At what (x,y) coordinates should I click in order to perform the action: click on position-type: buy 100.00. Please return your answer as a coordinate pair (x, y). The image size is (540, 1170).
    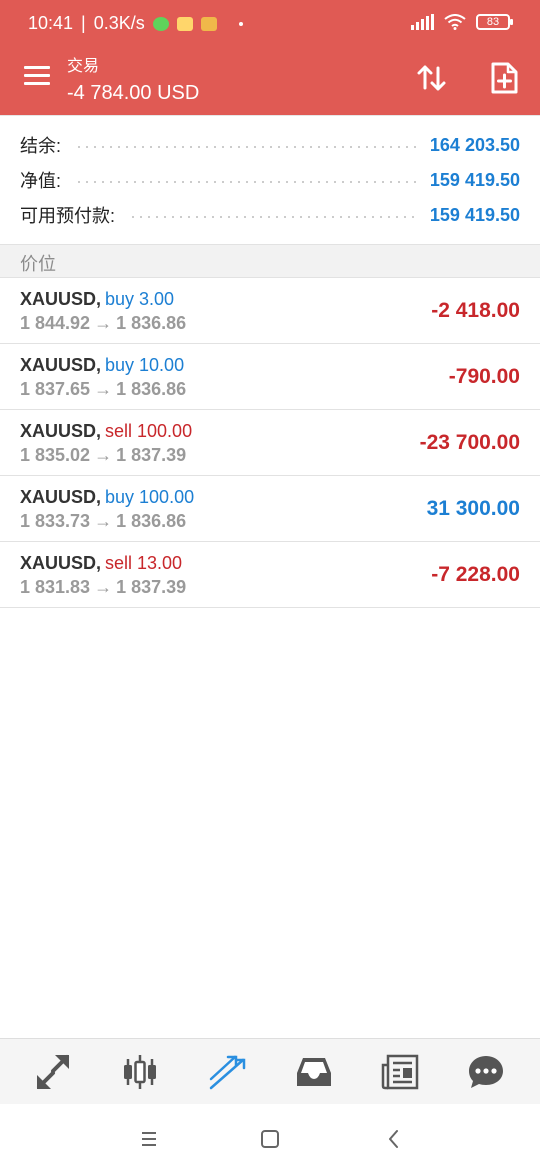
    Looking at the image, I should click on (150, 497).